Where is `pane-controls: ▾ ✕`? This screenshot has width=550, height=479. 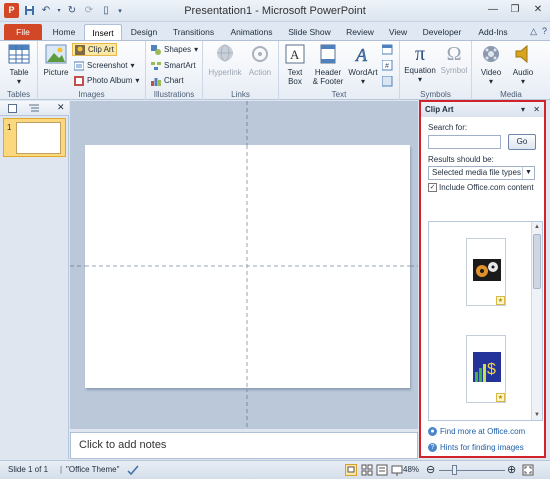
pane-controls: ▾ ✕ is located at coordinates (530, 109).